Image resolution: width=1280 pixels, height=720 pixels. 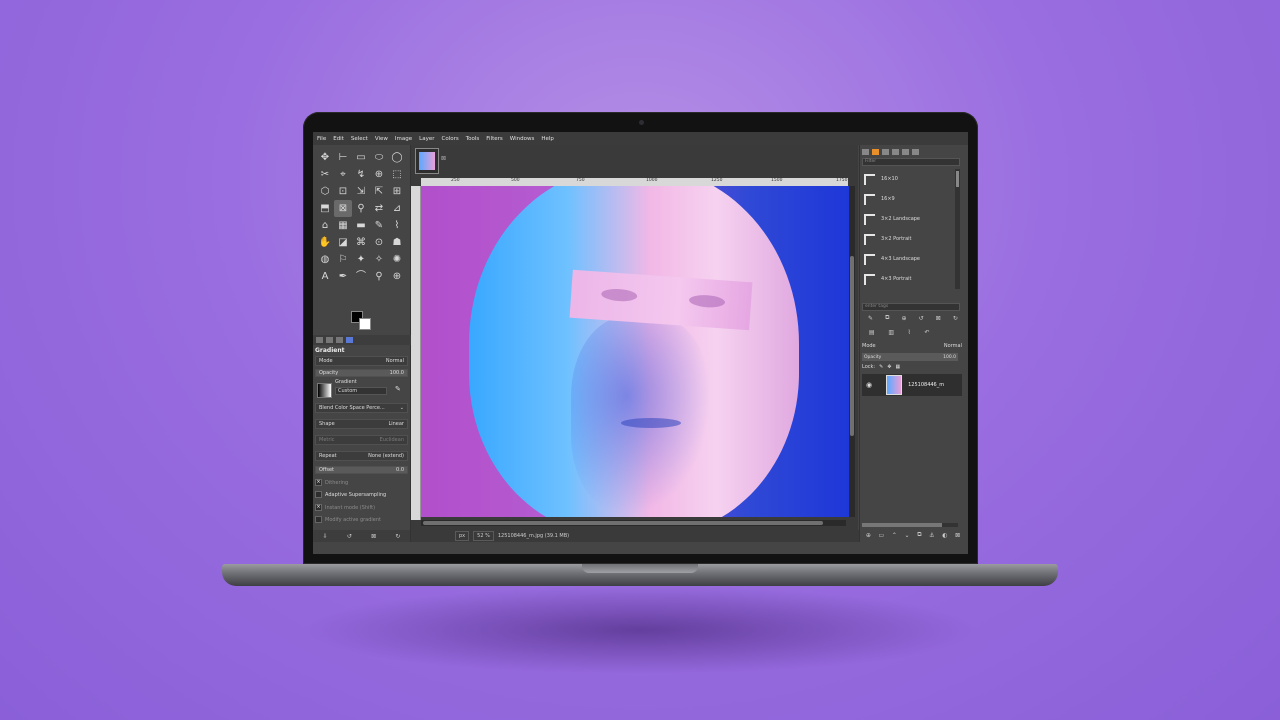 What do you see at coordinates (912, 346) in the screenshot?
I see `layer-mode-row: Mode Normal` at bounding box center [912, 346].